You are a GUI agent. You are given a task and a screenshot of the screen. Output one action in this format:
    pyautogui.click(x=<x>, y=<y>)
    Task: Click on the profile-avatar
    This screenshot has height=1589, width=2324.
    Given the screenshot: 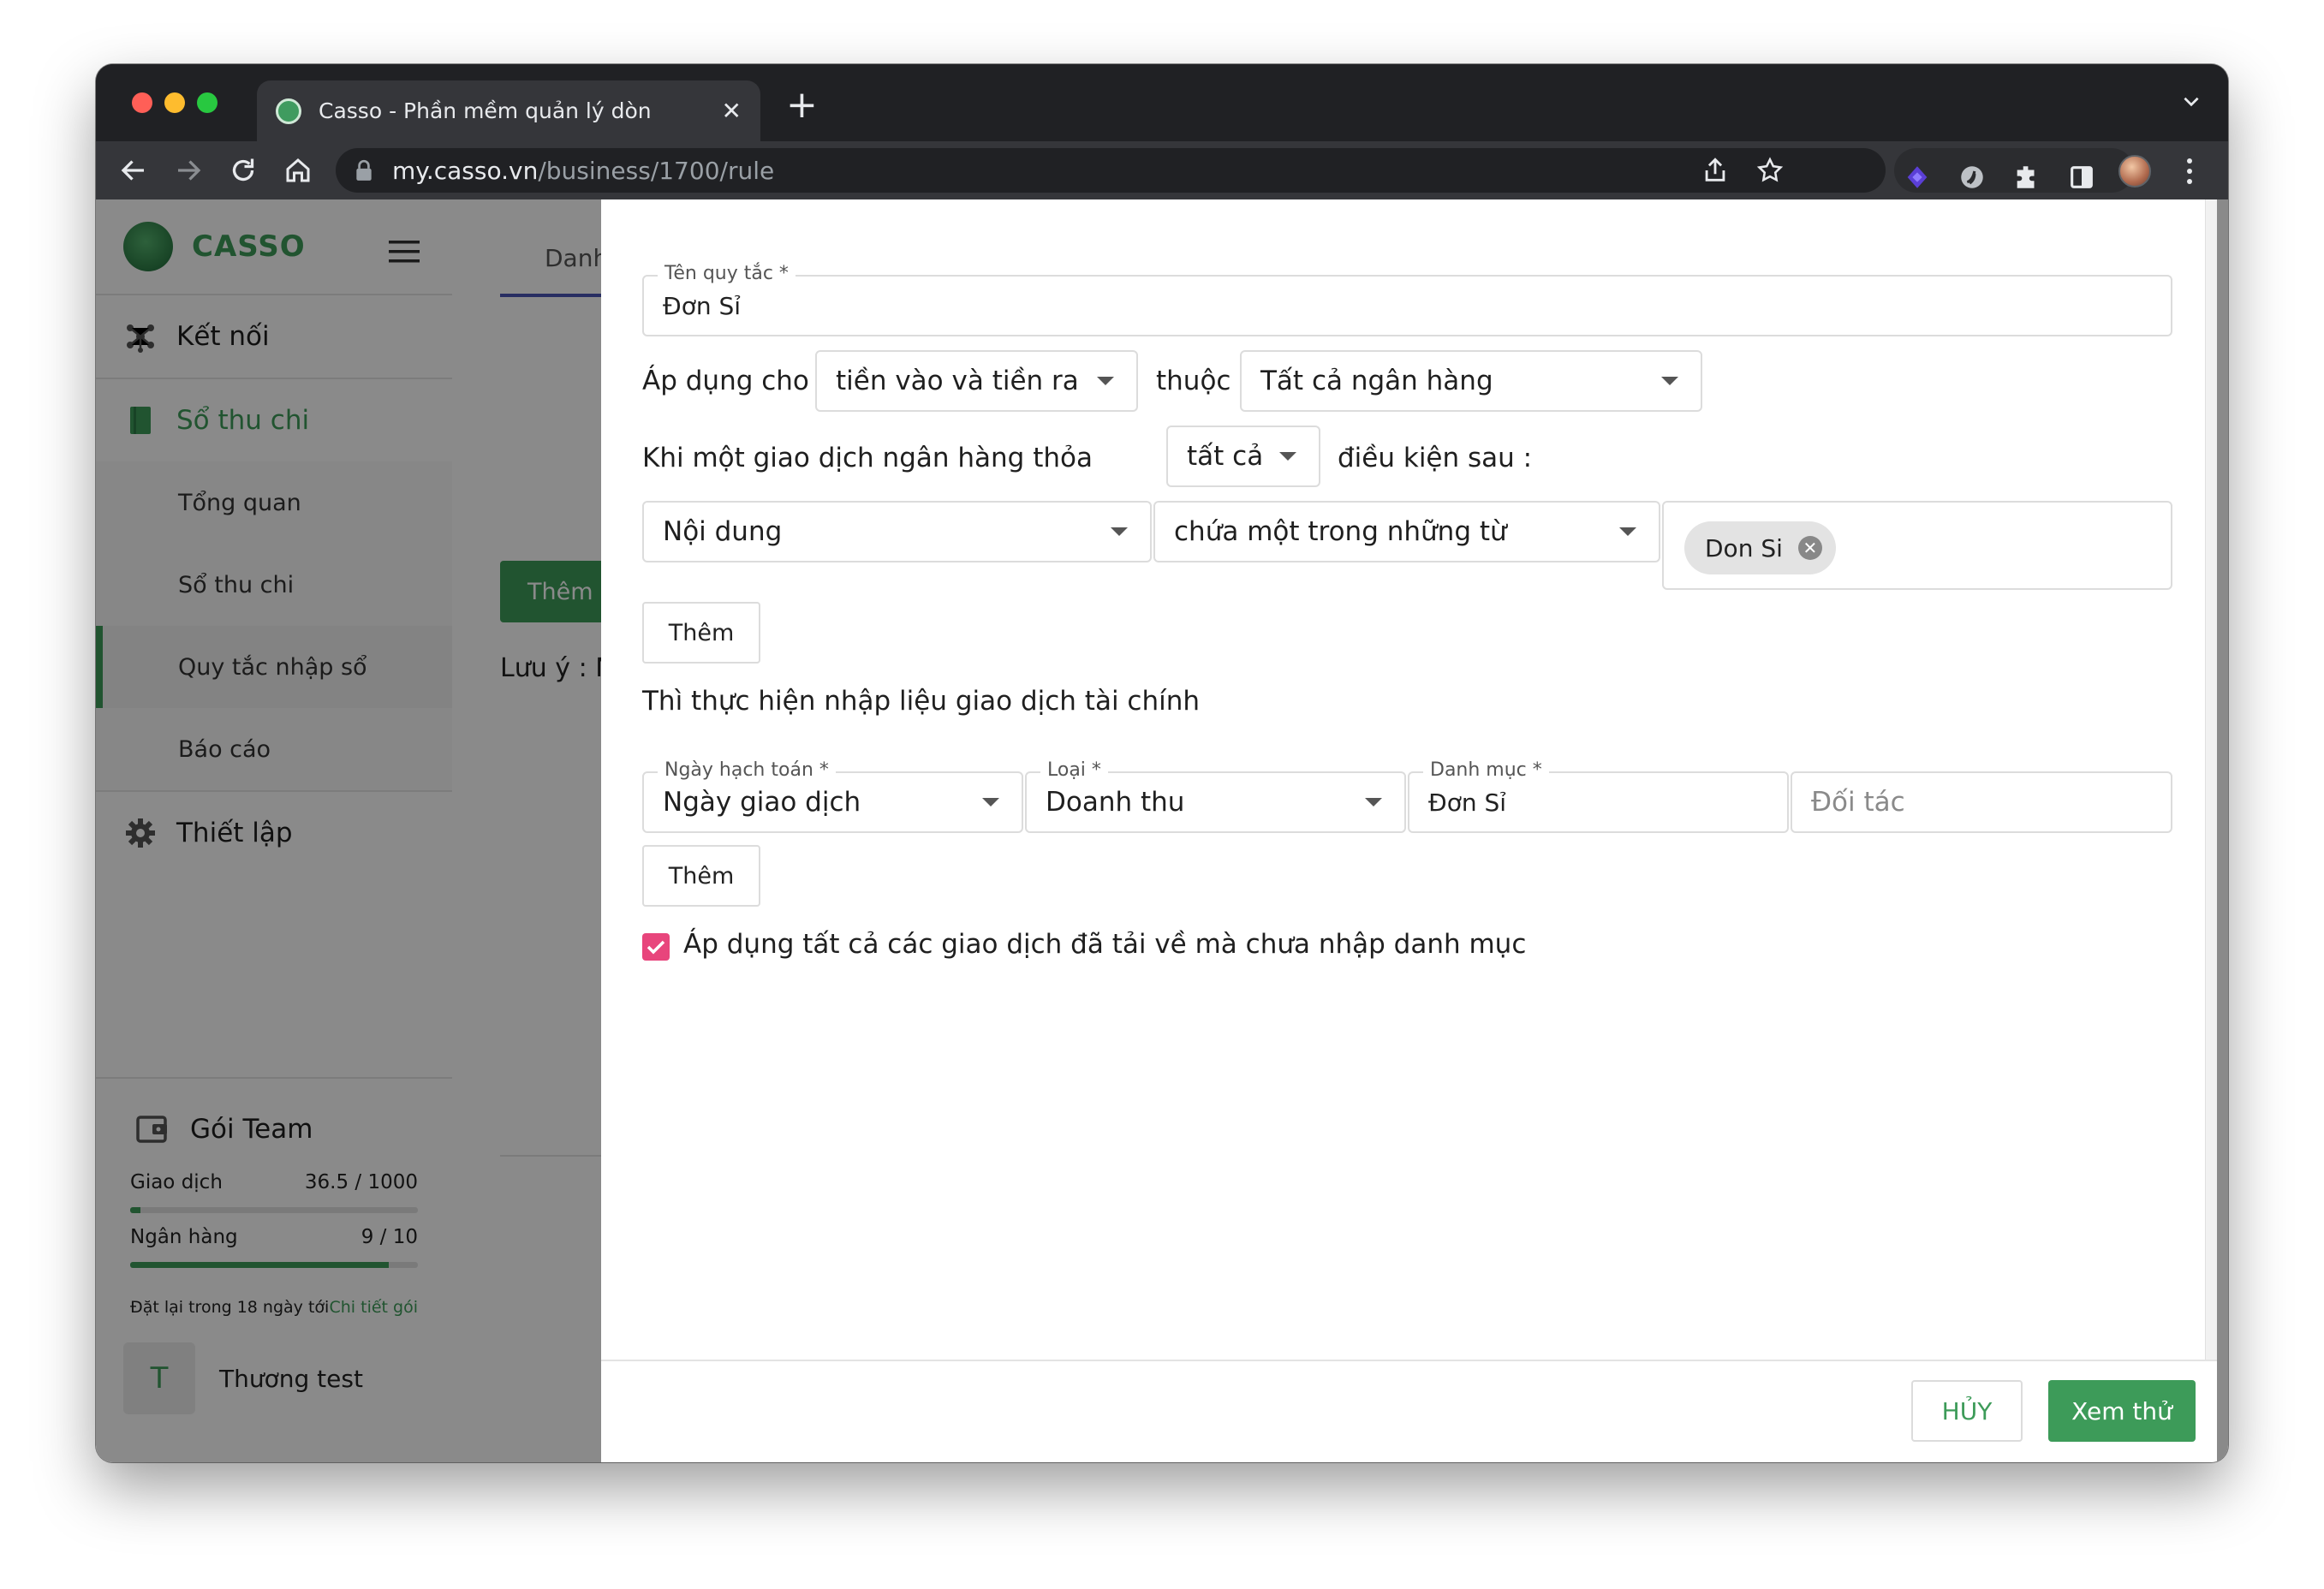 What is the action you would take?
    pyautogui.click(x=2134, y=171)
    